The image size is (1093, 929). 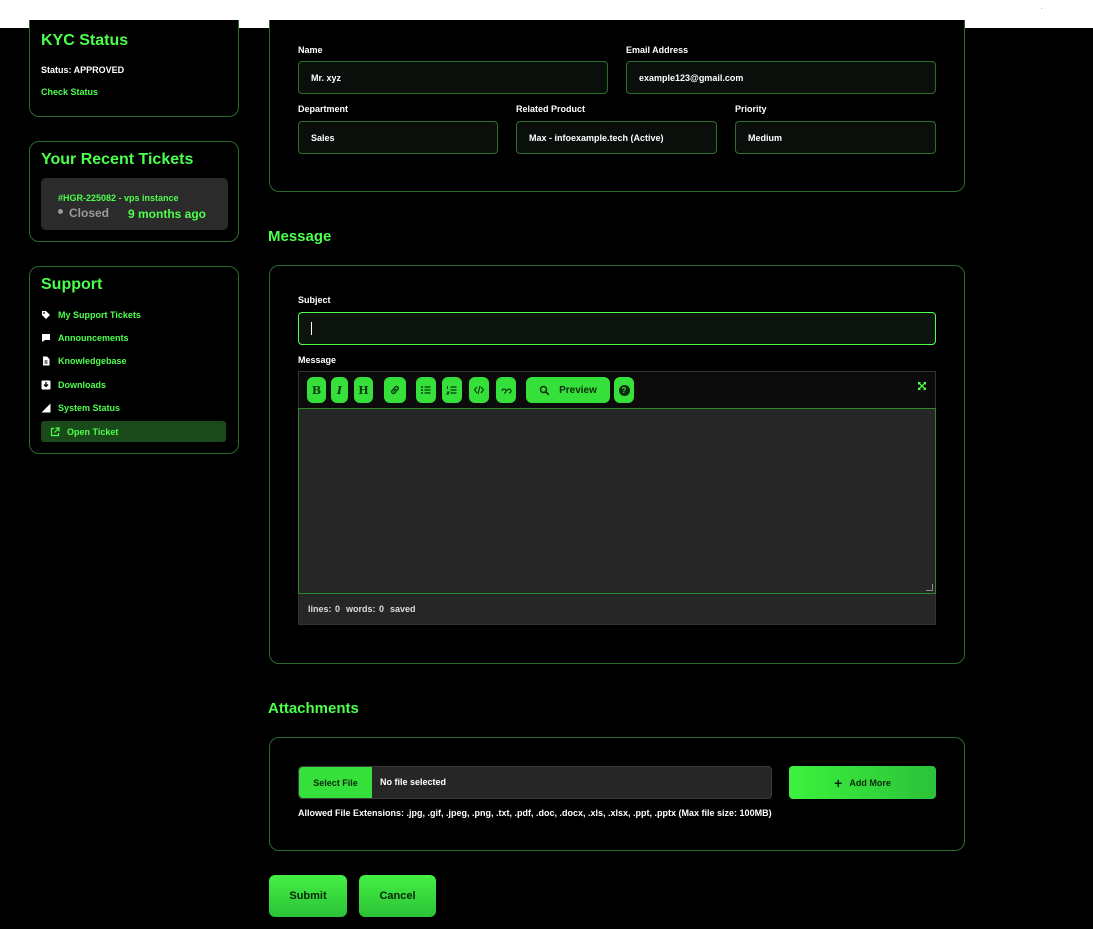 What do you see at coordinates (92, 361) in the screenshot?
I see `sidebar-item-label: Knowledgebase` at bounding box center [92, 361].